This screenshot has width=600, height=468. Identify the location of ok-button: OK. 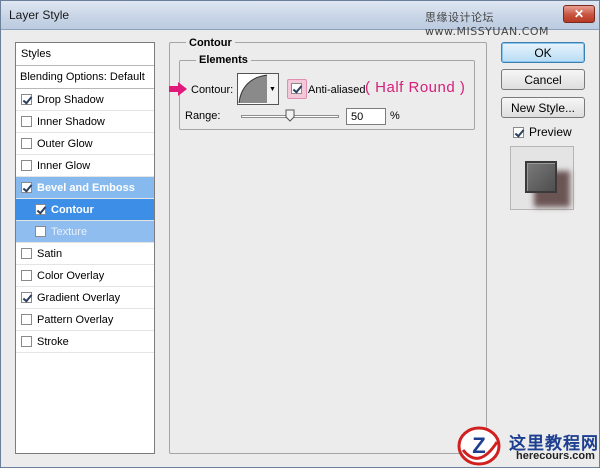
(543, 52).